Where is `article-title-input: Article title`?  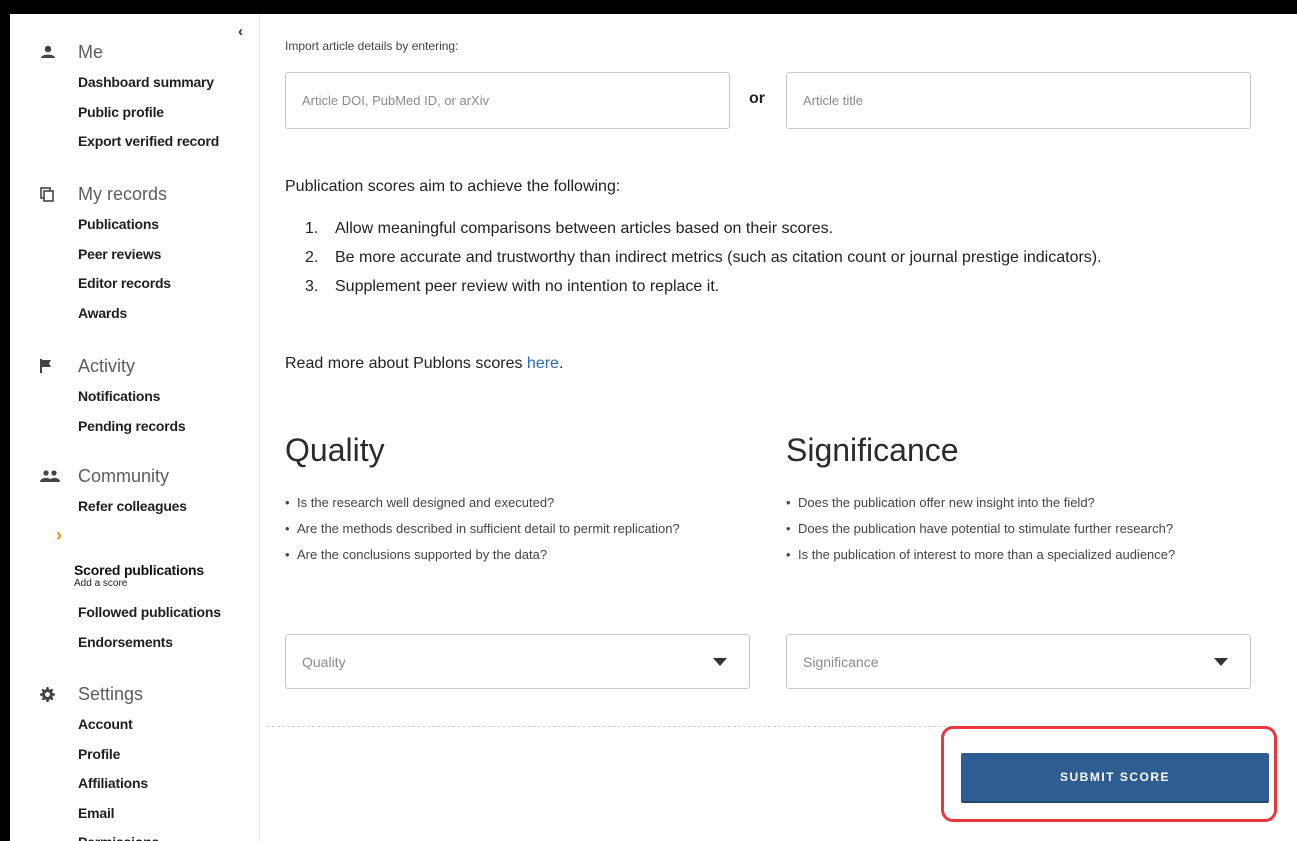
article-title-input: Article title is located at coordinates (1018, 100).